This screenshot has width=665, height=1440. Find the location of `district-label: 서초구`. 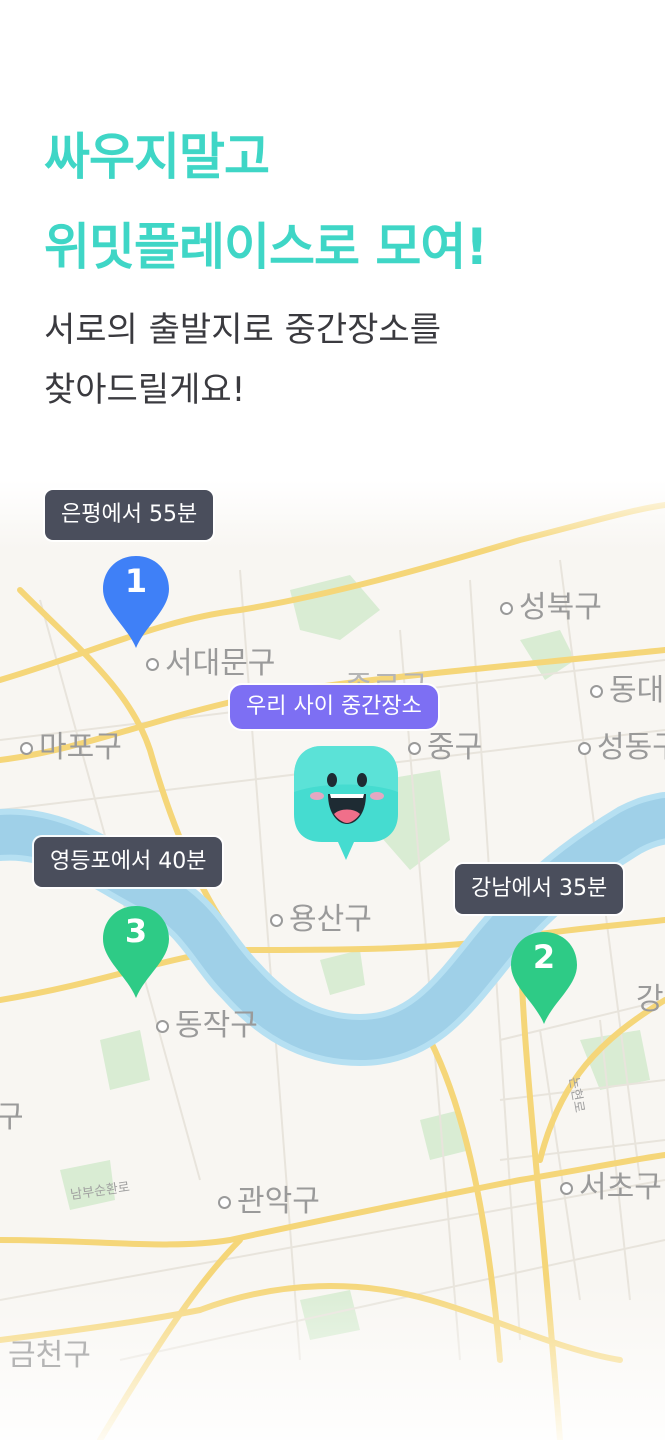

district-label: 서초구 is located at coordinates (611, 1184).